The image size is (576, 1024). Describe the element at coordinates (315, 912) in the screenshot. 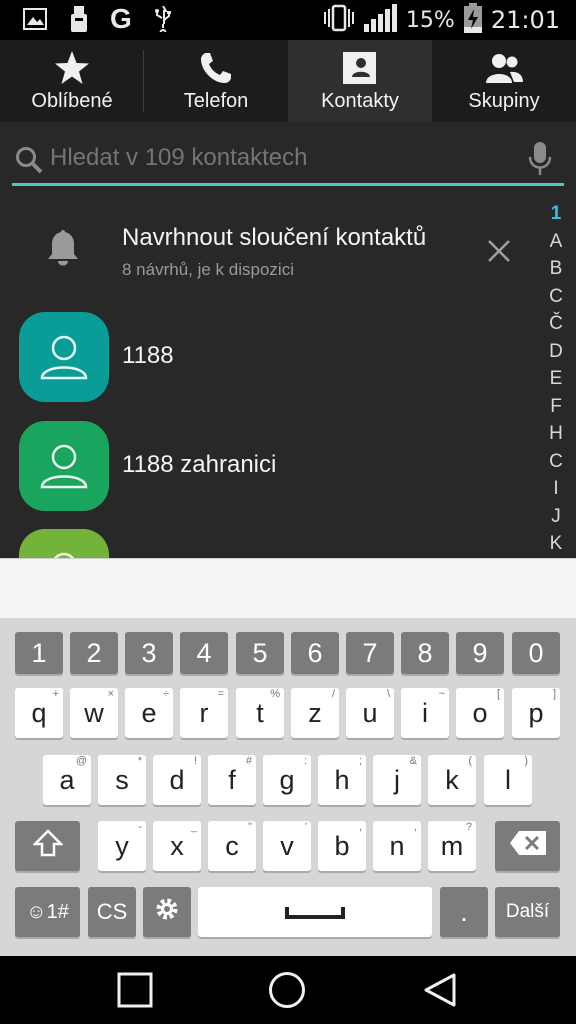

I see `space-key` at that location.